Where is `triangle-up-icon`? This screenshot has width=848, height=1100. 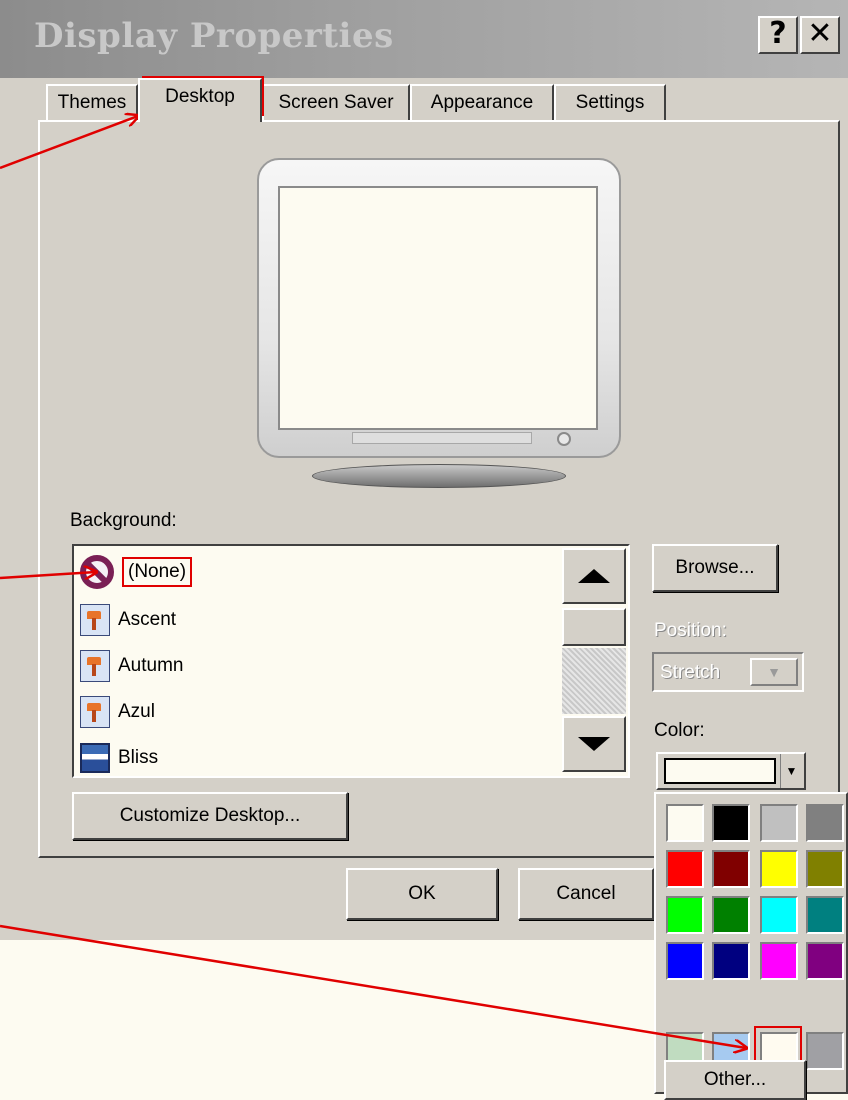 triangle-up-icon is located at coordinates (594, 576).